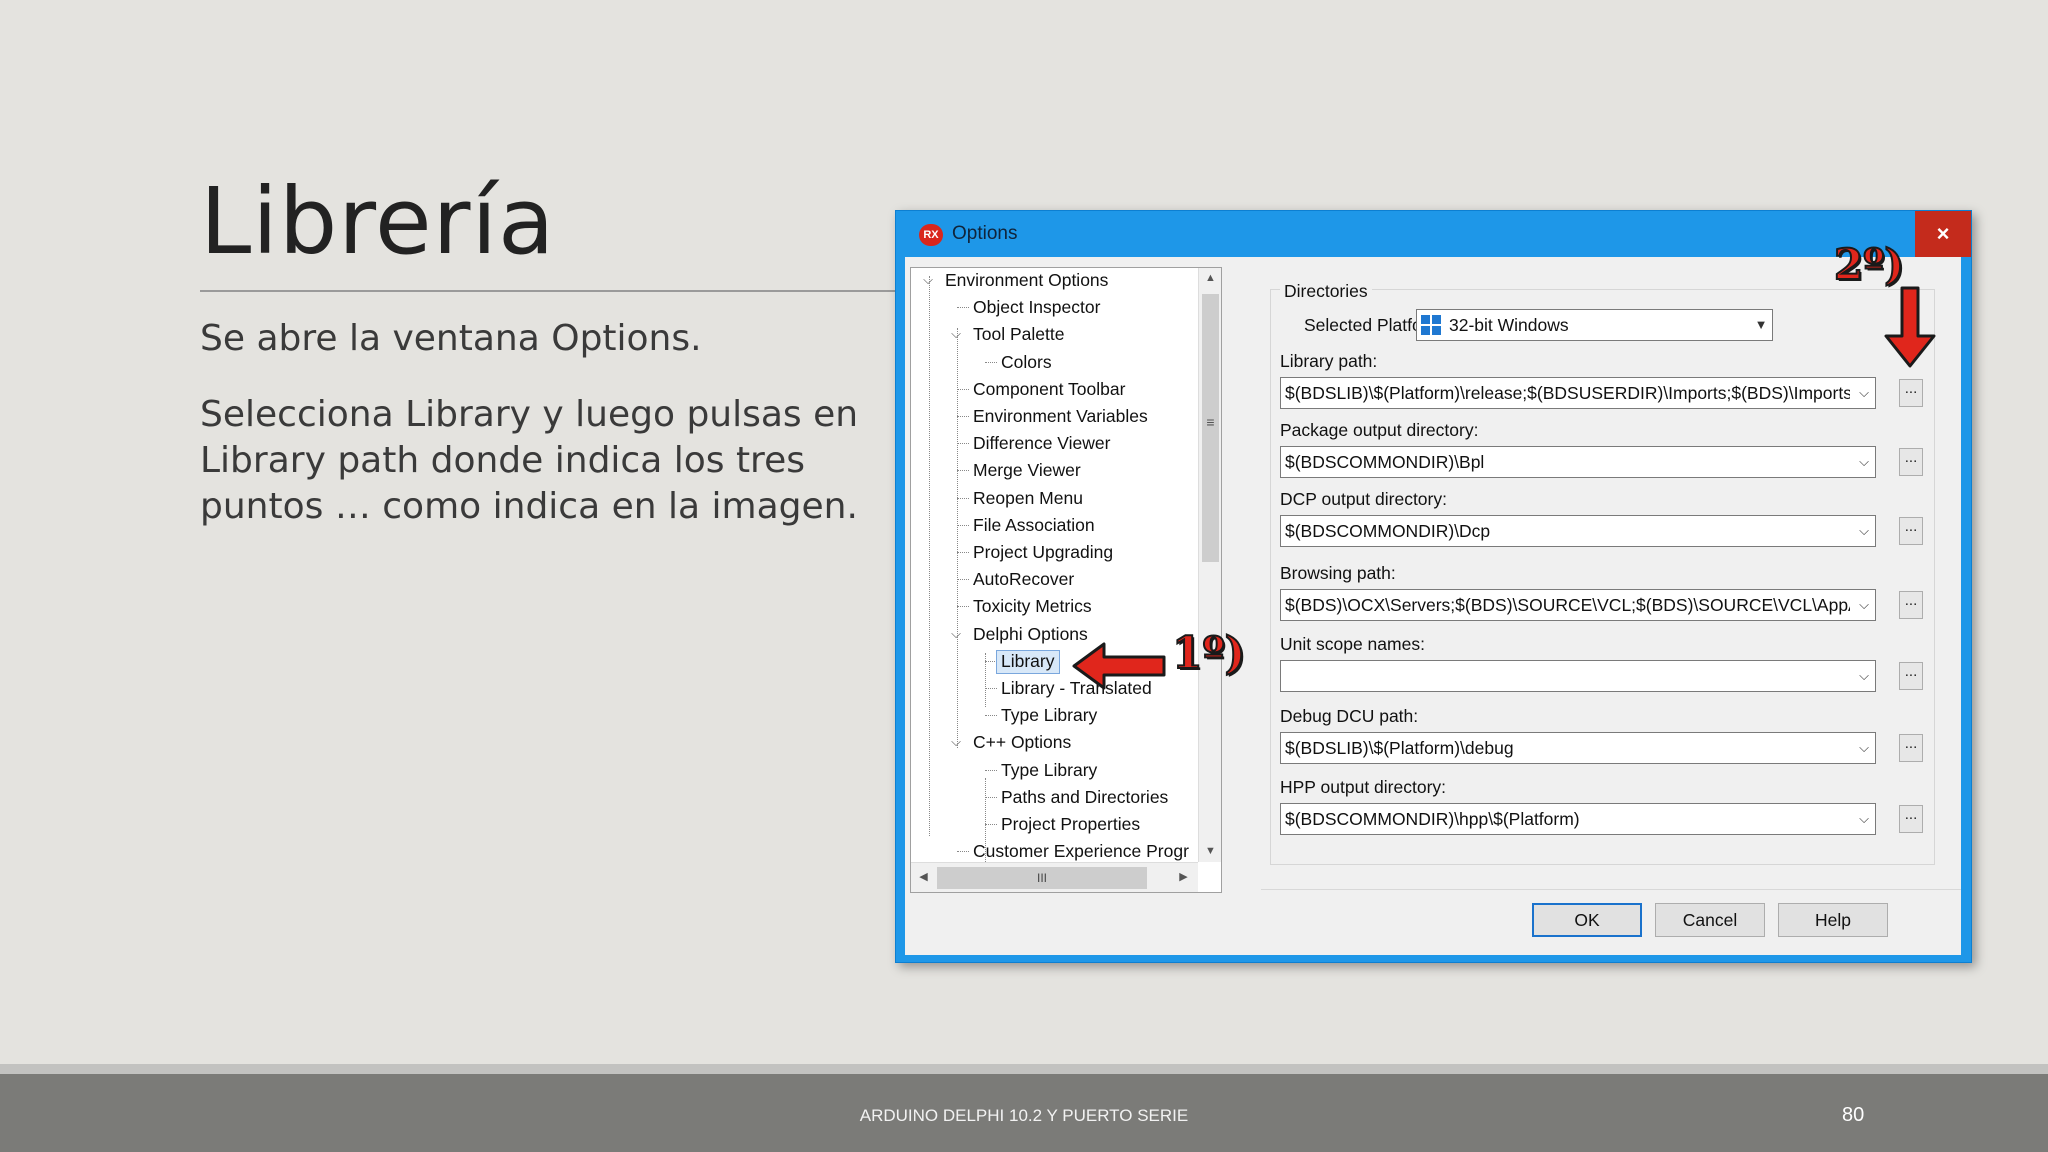 The height and width of the screenshot is (1152, 2048). I want to click on app-icon: RX, so click(931, 235).